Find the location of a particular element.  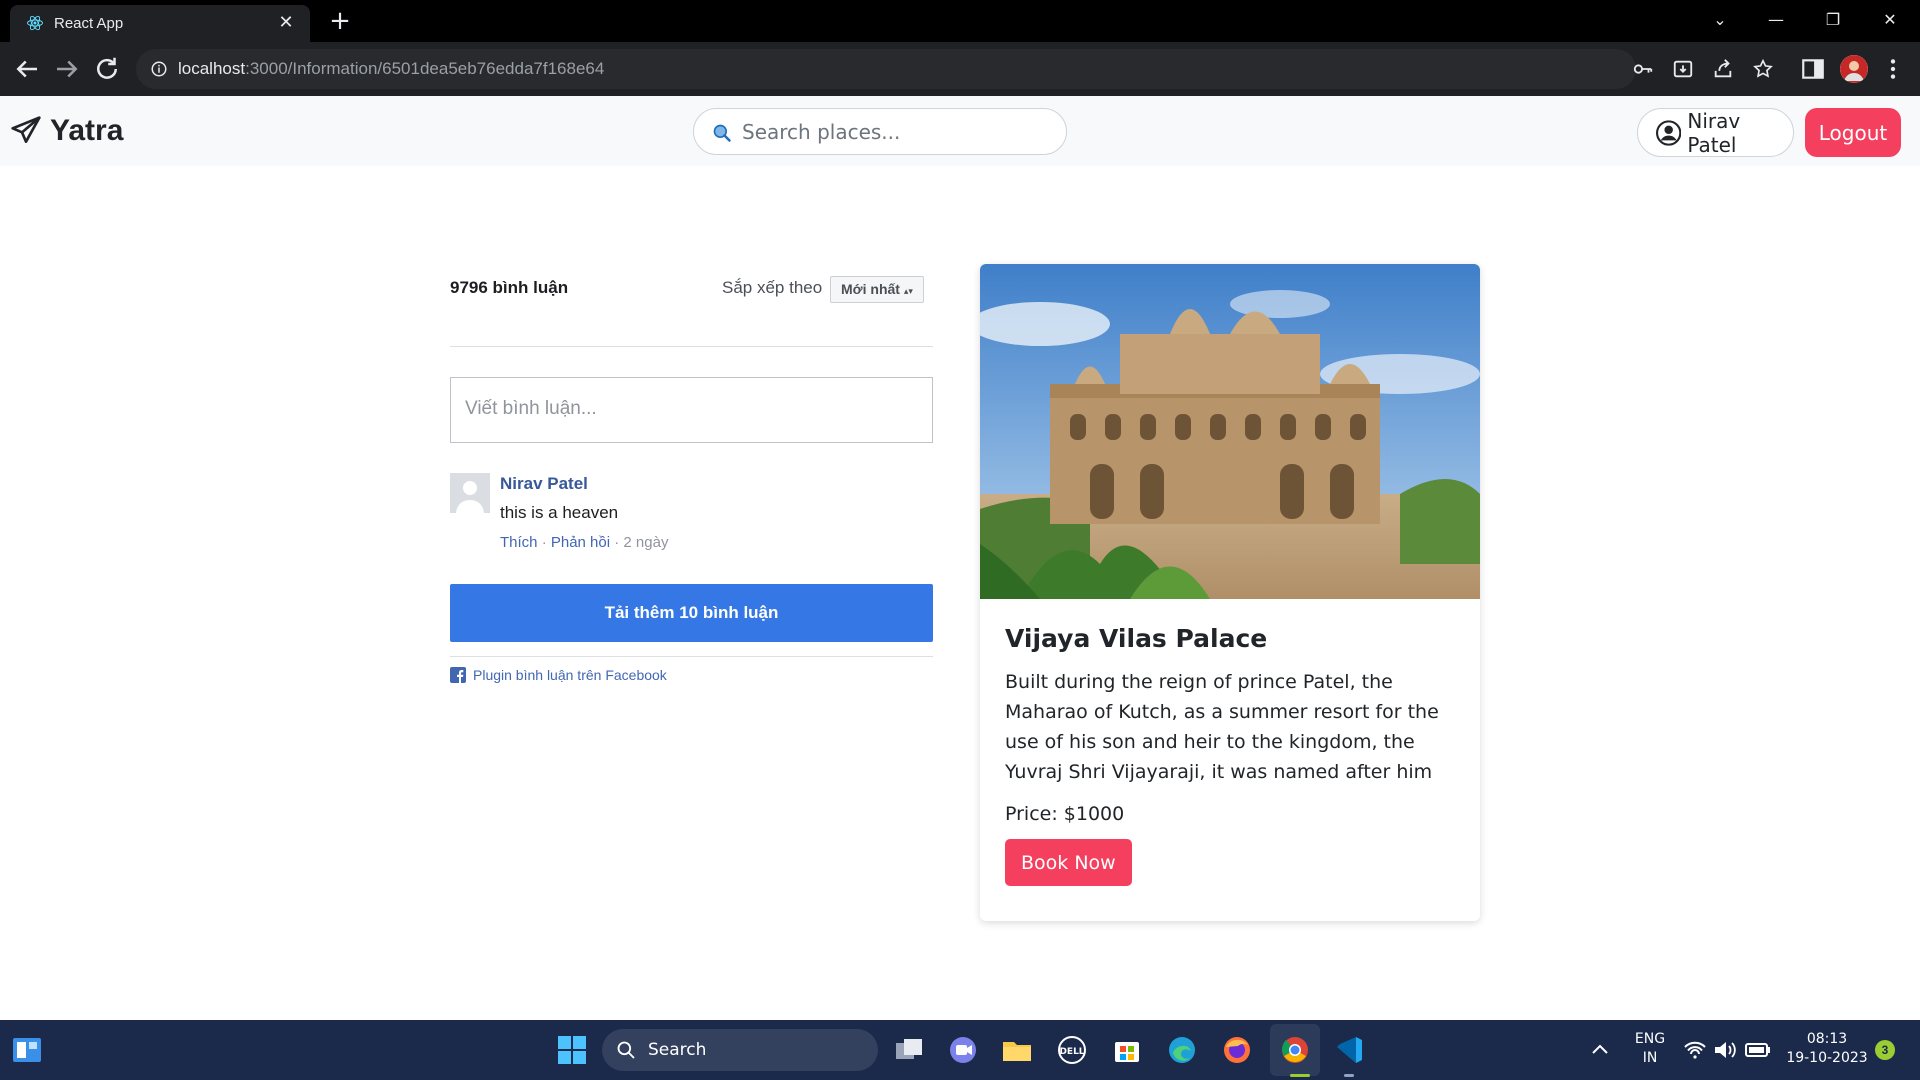

user-profile-button: Nirav Patel is located at coordinates (1715, 132).